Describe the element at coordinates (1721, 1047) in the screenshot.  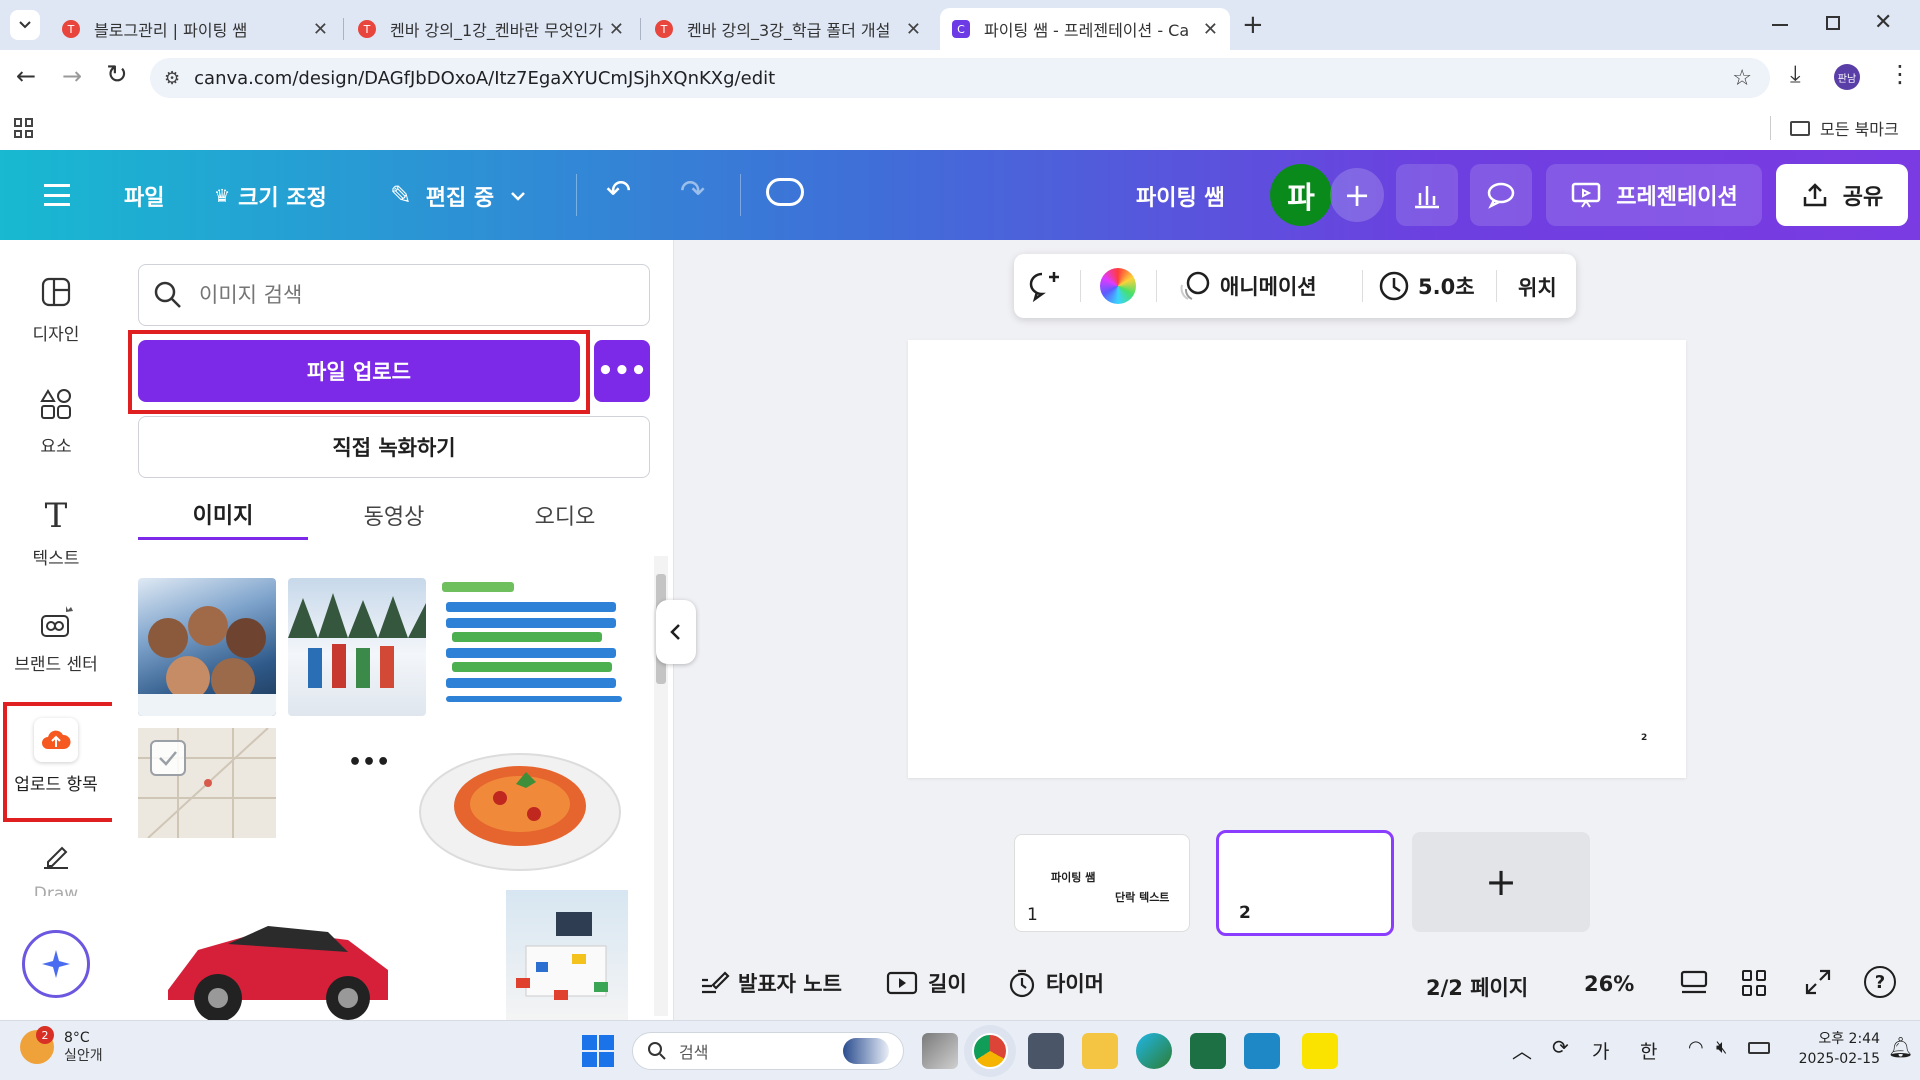
I see `volume-mute-icon: 🔇︎` at that location.